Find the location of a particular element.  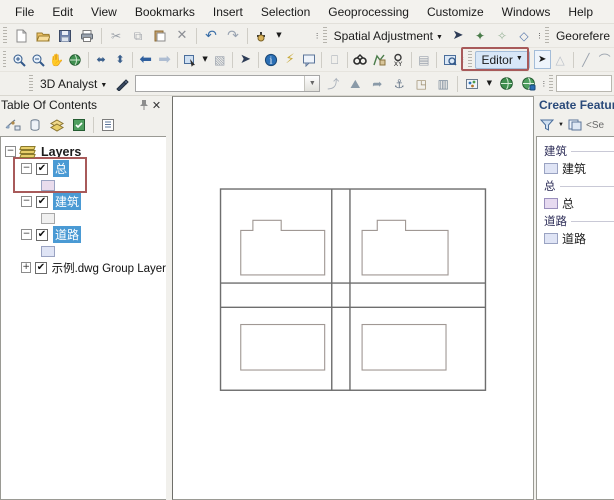

pin-icon is located at coordinates (143, 105).